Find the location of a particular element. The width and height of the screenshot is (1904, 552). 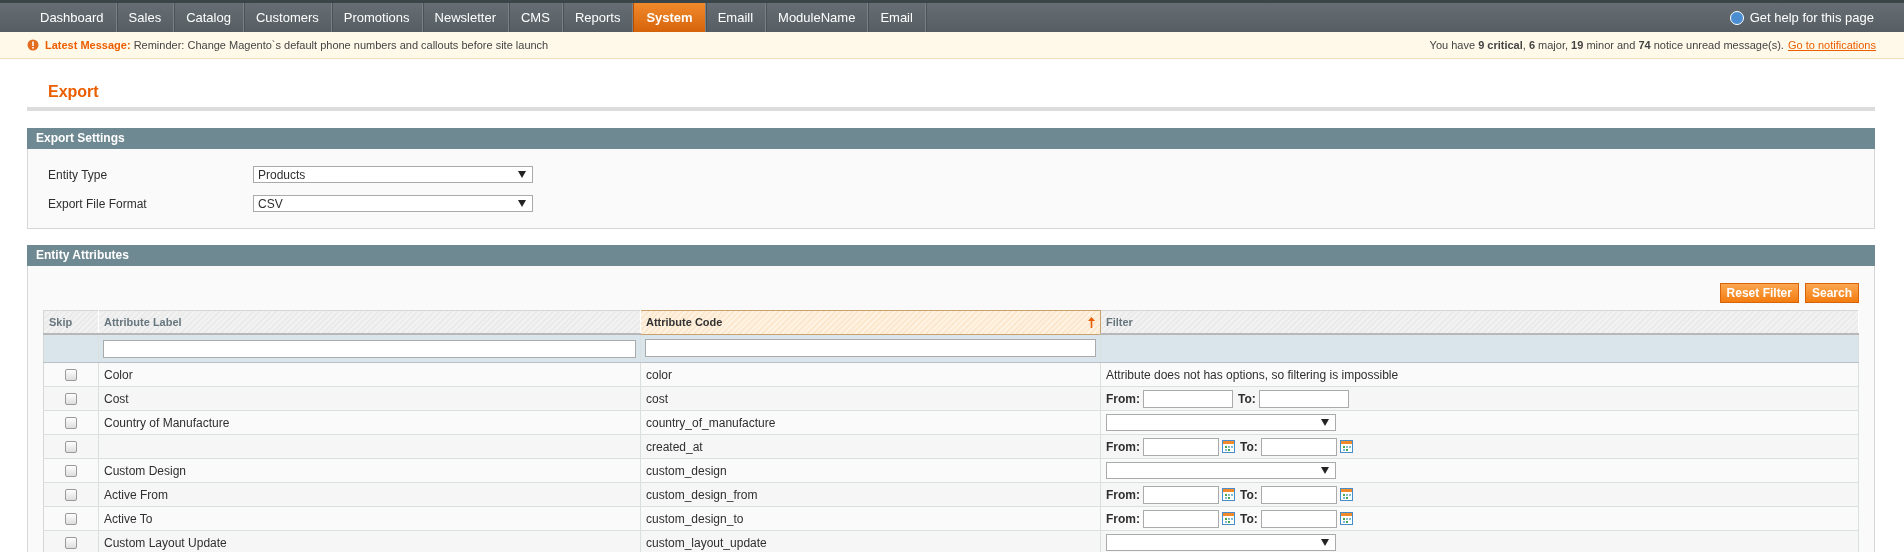

table-cell: country_of_manufacture is located at coordinates (711, 422).